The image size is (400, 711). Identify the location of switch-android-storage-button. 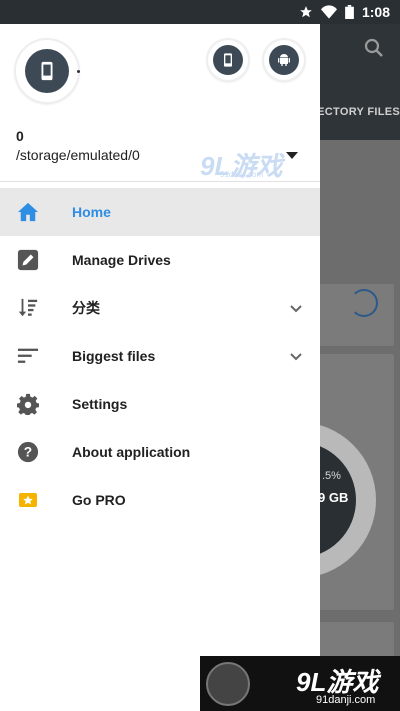
(284, 60).